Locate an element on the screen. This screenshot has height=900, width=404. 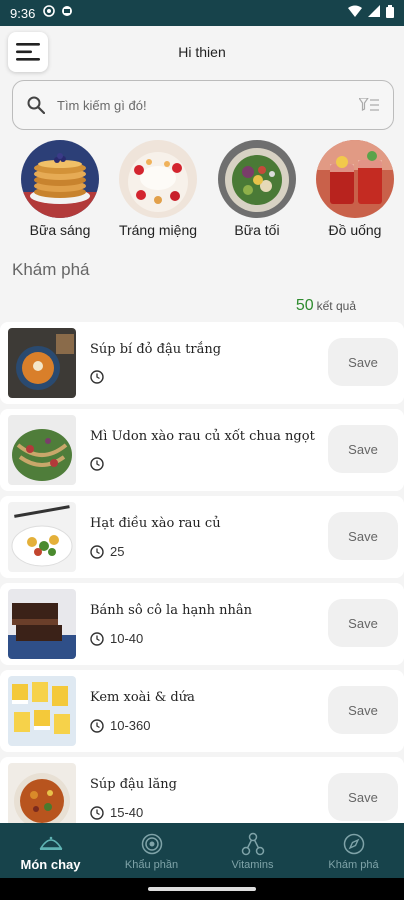
recipe-title: Hạt điều xào rau củ is located at coordinates (155, 523).